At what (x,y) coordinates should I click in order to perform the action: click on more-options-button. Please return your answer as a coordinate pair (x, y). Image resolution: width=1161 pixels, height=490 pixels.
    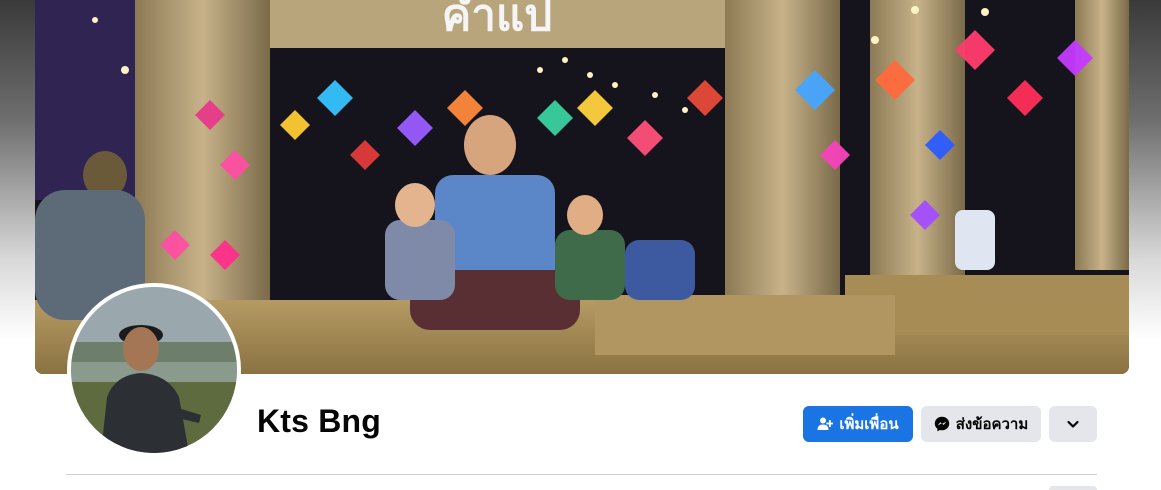
    Looking at the image, I should click on (1073, 424).